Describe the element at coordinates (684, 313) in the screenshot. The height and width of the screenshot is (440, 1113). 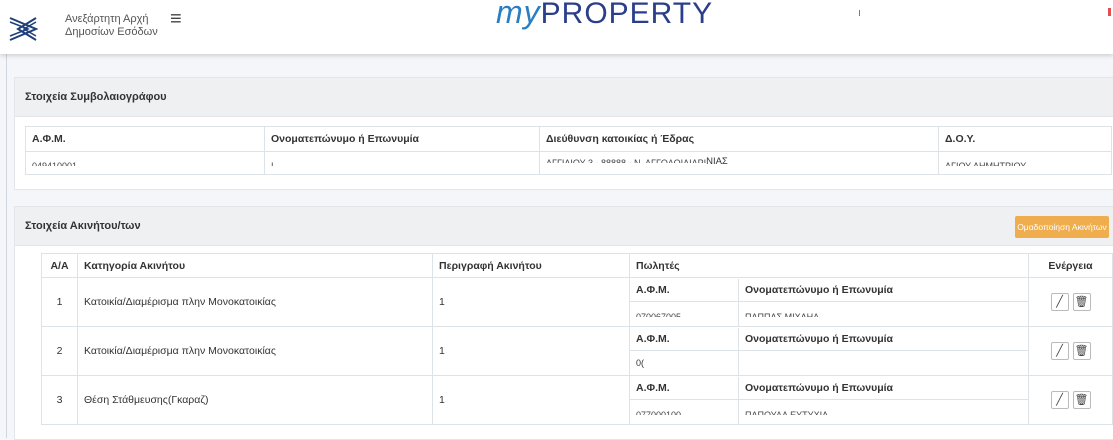
I see `seller-afm: 070067005` at that location.